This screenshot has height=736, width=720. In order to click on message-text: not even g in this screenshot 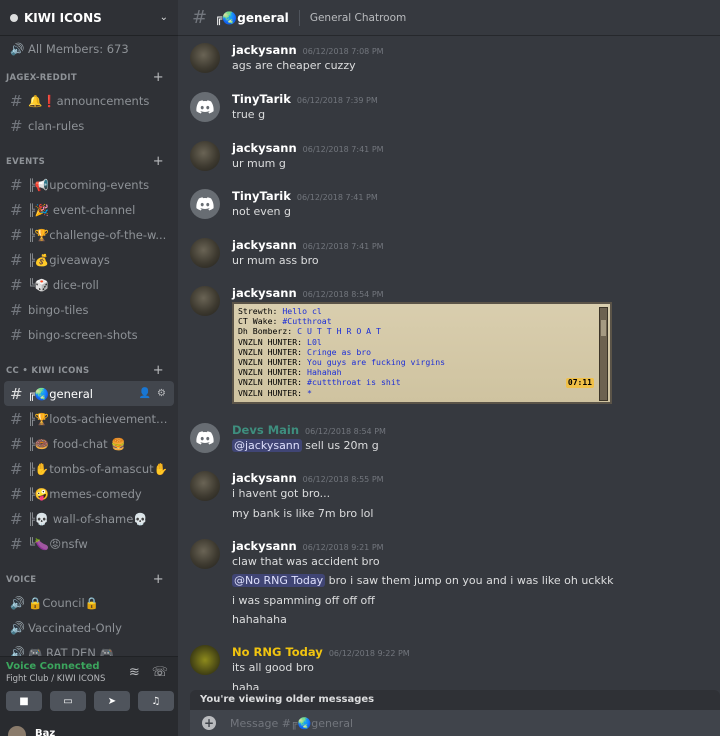, I will do `click(262, 211)`.